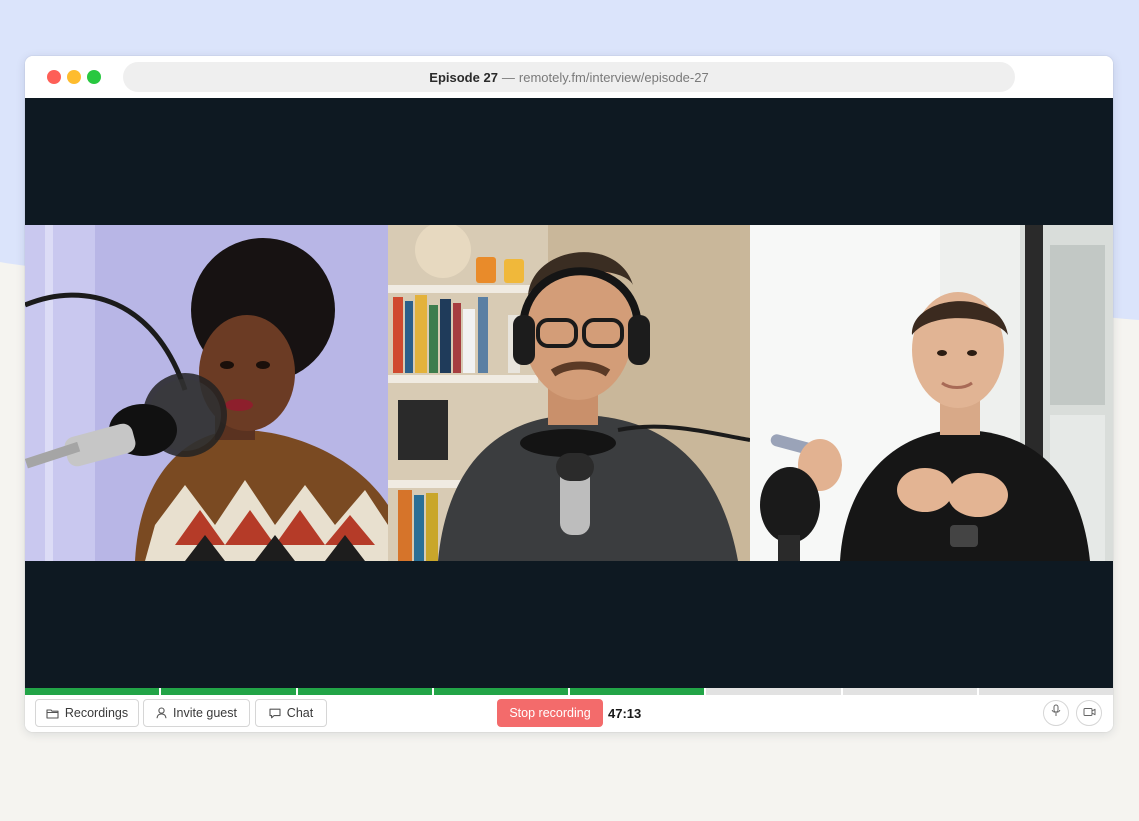 The height and width of the screenshot is (821, 1139). What do you see at coordinates (300, 713) in the screenshot?
I see `chat-label: Chat` at bounding box center [300, 713].